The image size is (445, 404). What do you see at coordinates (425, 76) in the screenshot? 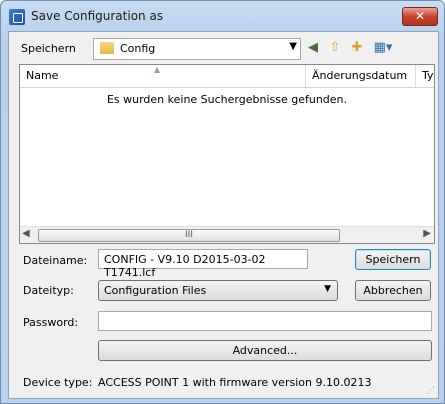
I see `column-type: Ty` at bounding box center [425, 76].